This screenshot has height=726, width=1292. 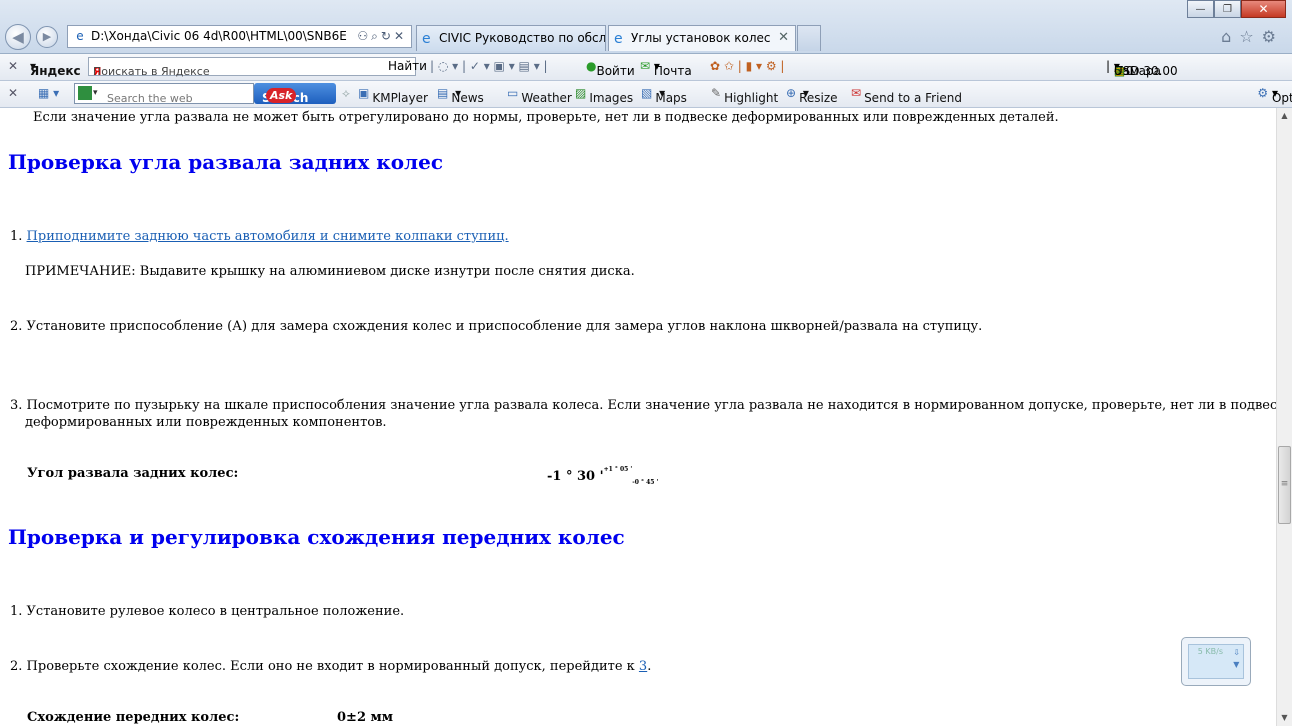 I want to click on favorites-star-icon: ☆, so click(x=1250, y=36).